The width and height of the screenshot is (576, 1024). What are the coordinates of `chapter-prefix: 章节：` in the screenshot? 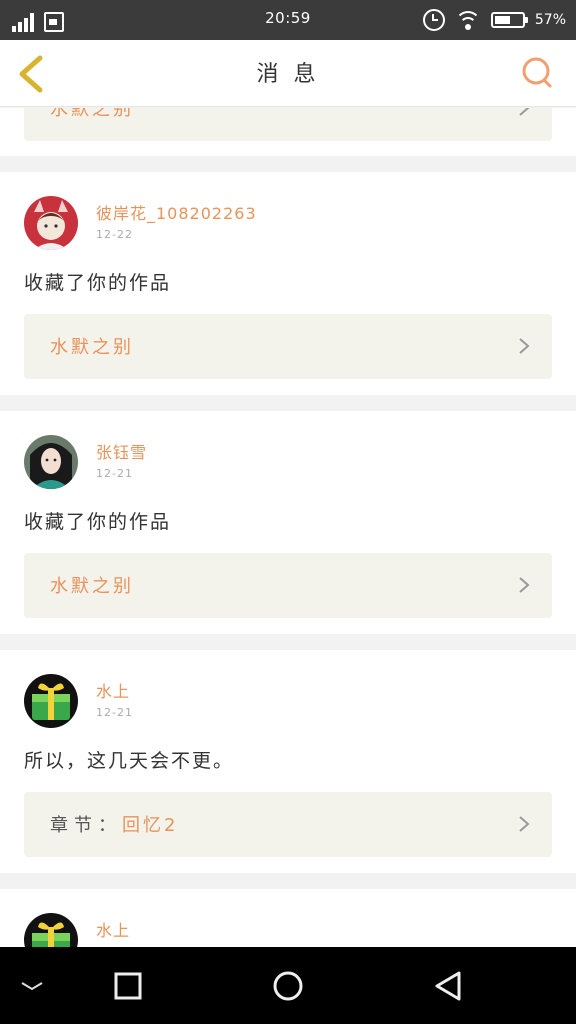 It's located at (86, 825).